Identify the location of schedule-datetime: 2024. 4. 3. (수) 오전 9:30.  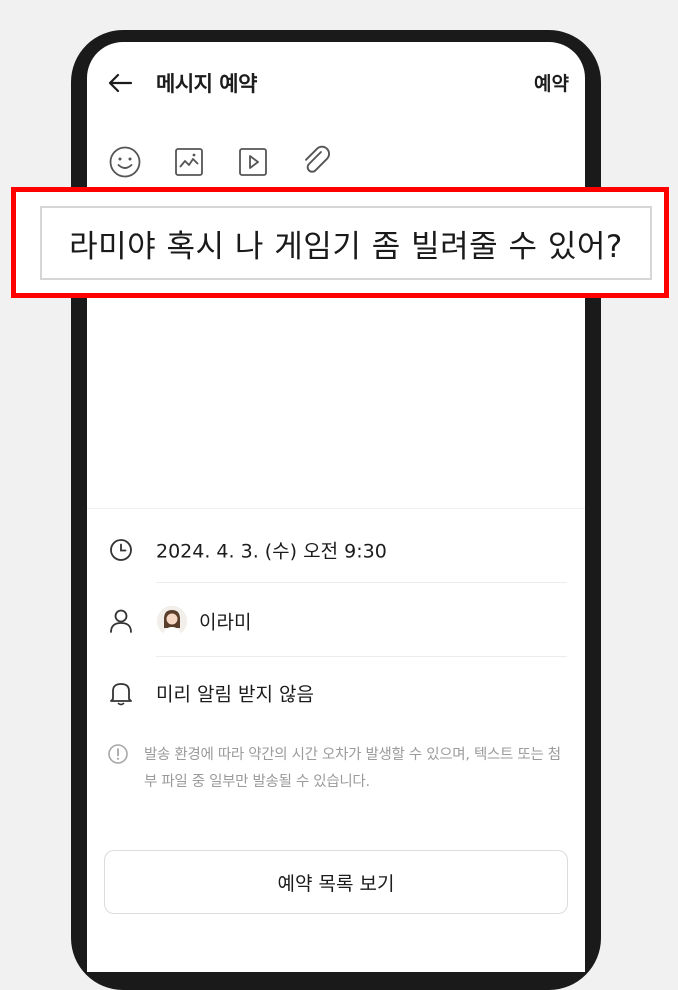
(271, 551).